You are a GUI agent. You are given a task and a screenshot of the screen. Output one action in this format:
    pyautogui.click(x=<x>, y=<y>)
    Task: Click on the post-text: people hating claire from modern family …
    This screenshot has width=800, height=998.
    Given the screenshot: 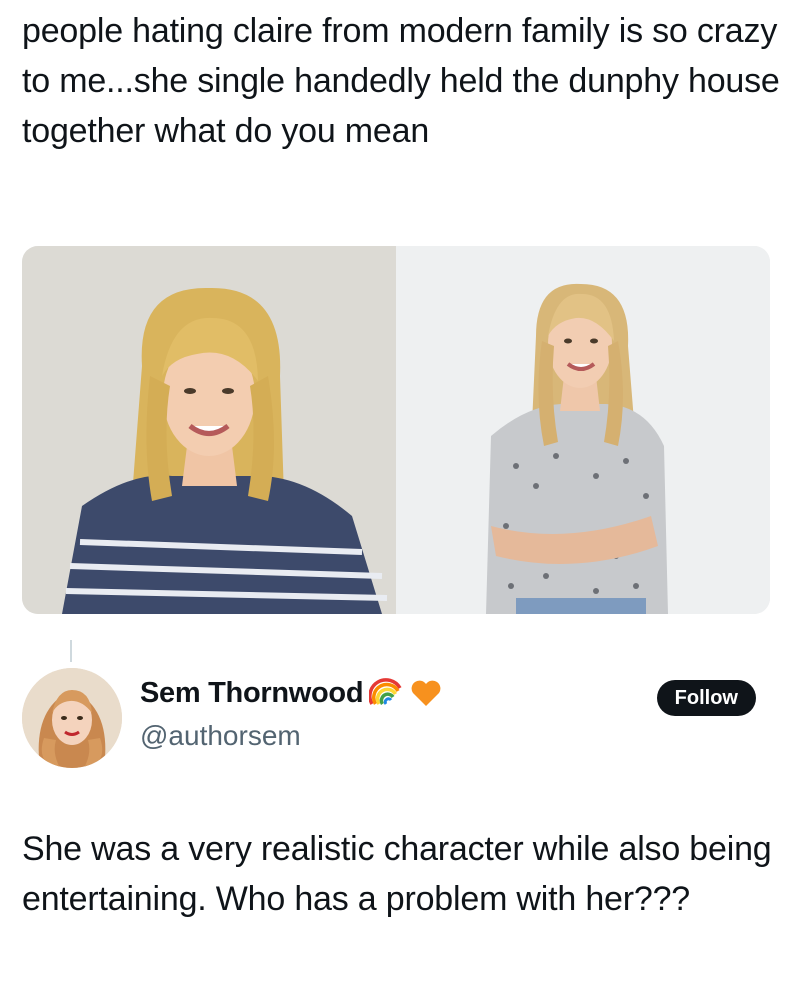 What is the action you would take?
    pyautogui.click(x=401, y=81)
    